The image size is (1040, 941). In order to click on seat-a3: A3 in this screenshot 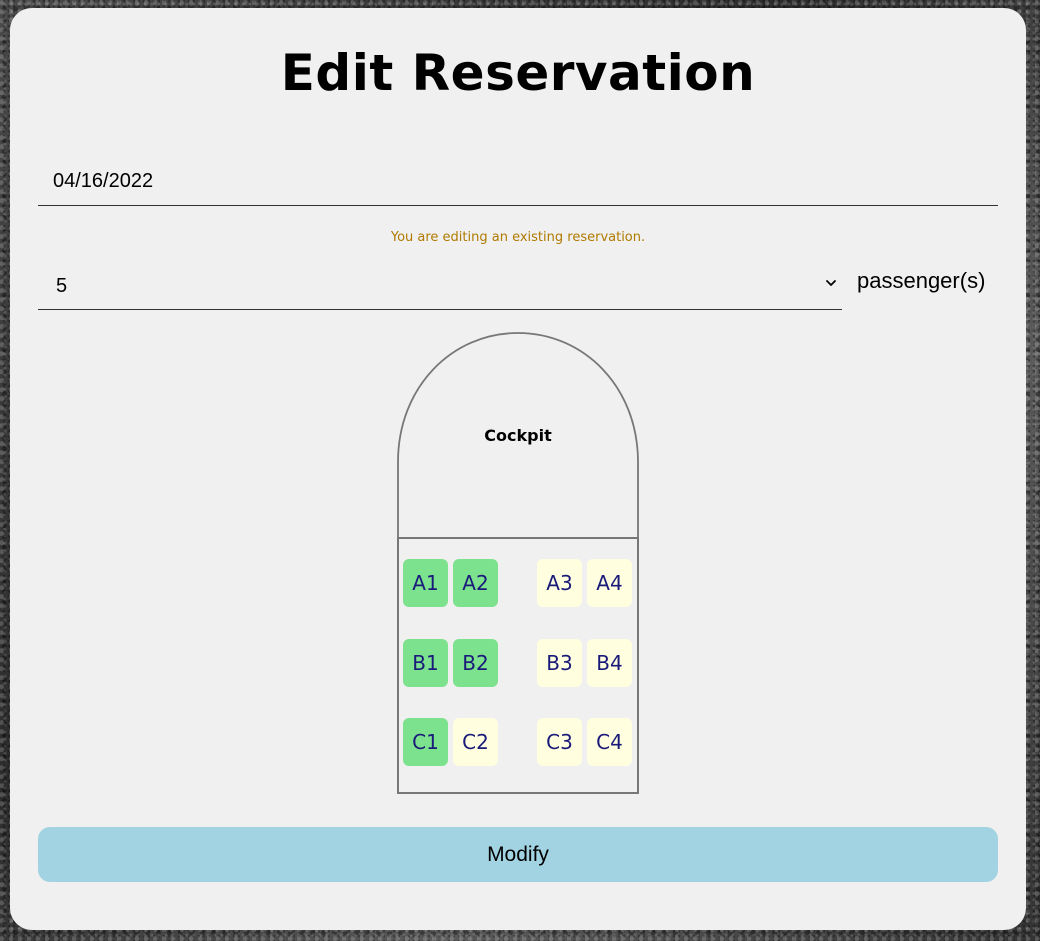, I will do `click(559, 583)`.